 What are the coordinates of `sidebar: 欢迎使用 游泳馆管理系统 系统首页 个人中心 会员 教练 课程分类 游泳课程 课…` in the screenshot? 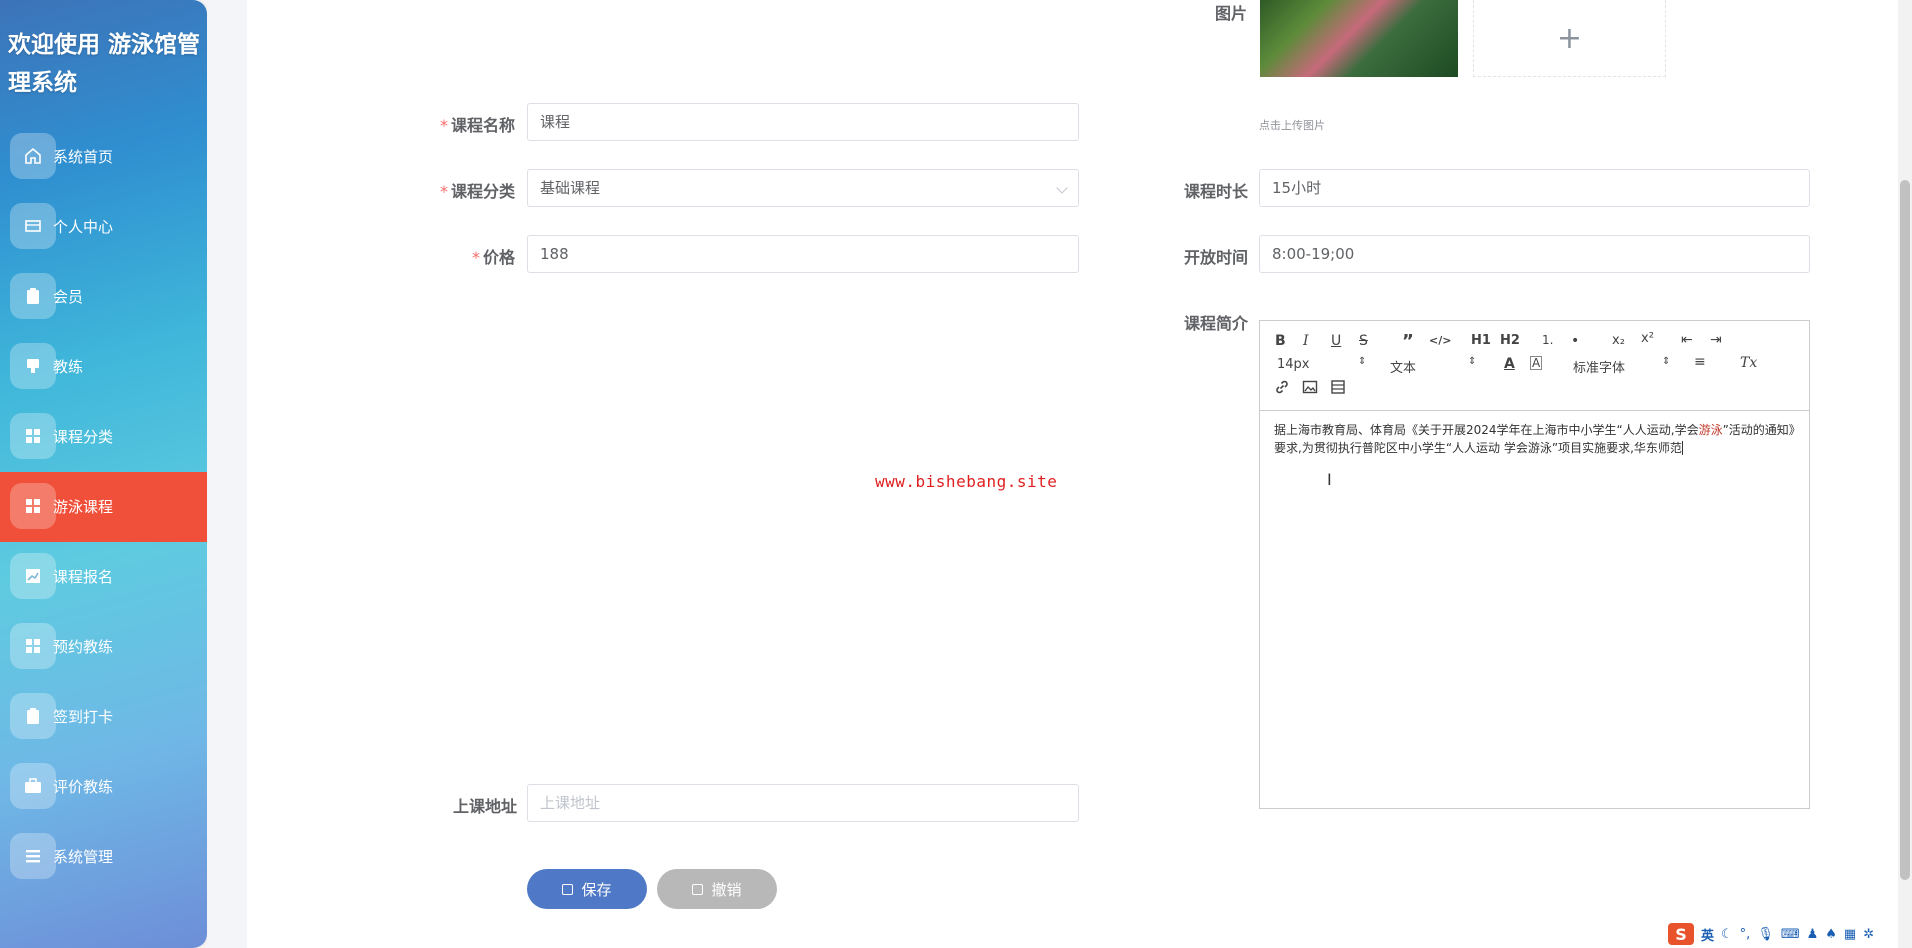 It's located at (103, 474).